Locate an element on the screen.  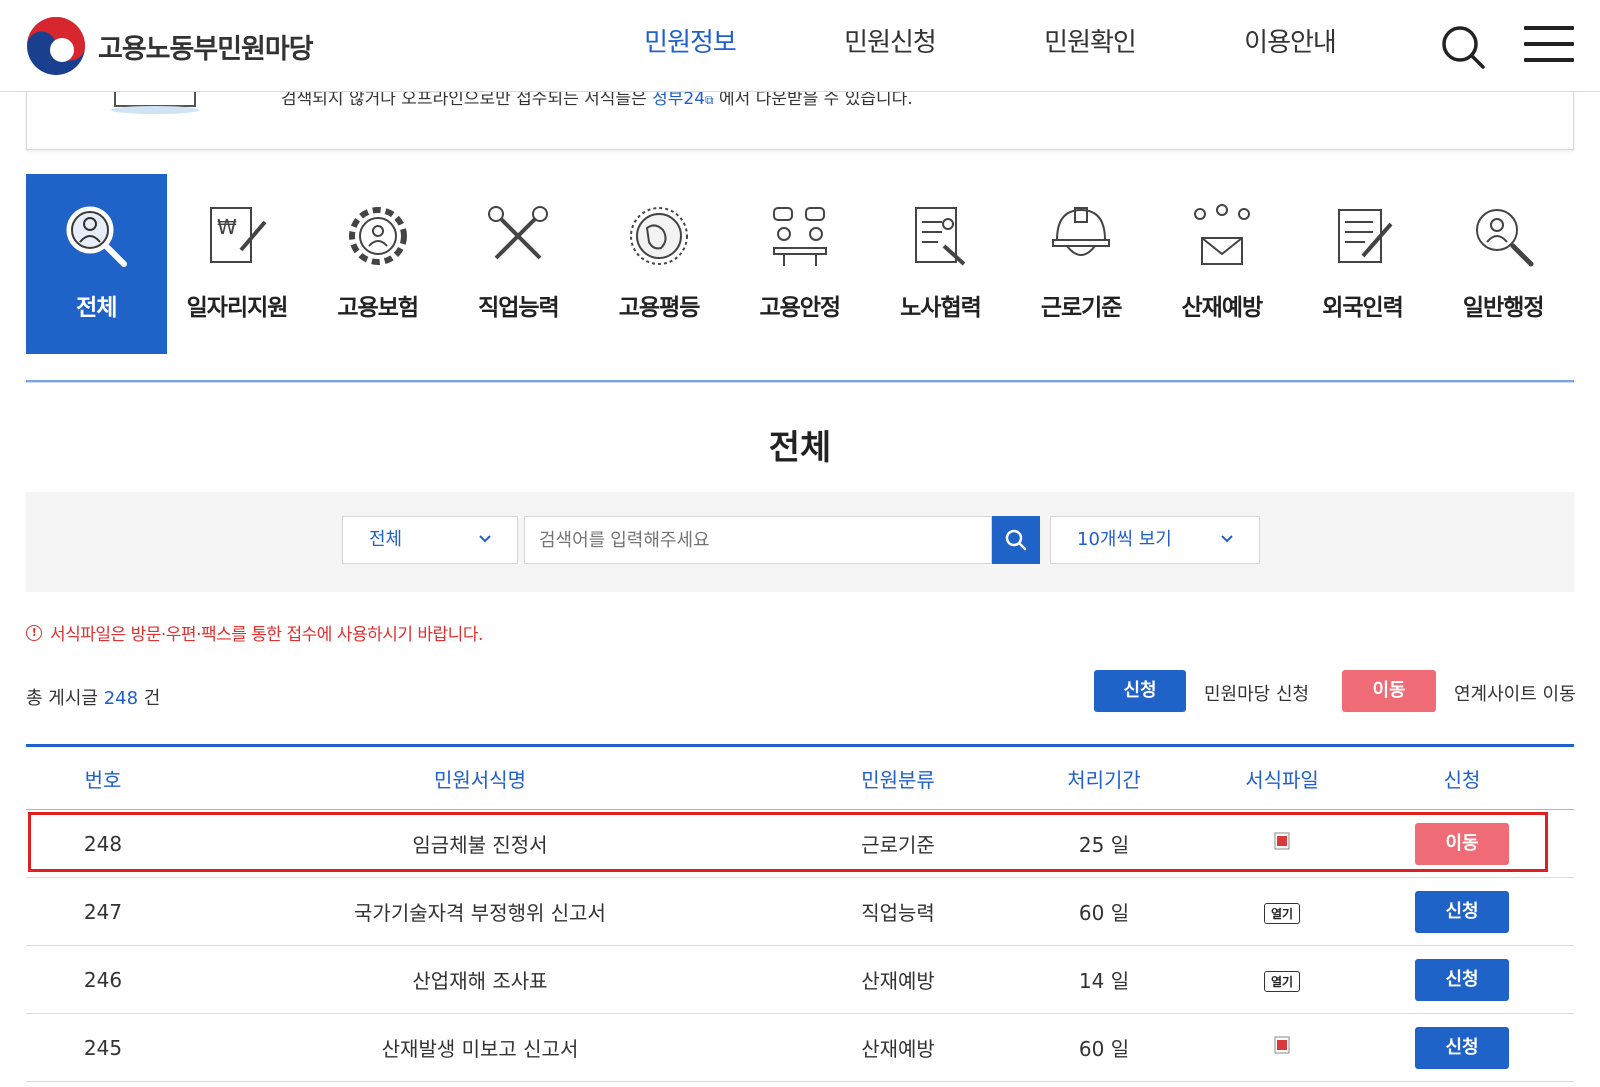
notice-text-before: 검색되지 않거나 오프라인으로만 접수되는 서식들은 is located at coordinates (467, 99).